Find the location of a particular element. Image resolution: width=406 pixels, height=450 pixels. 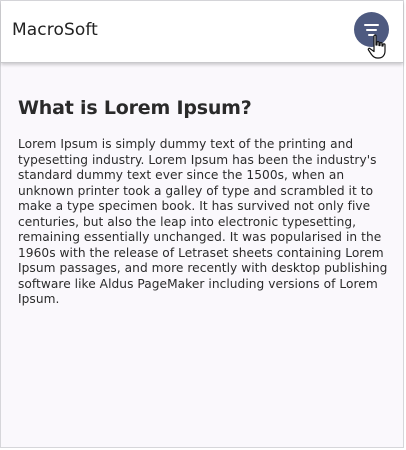

hand-pointer-icon is located at coordinates (376, 46).